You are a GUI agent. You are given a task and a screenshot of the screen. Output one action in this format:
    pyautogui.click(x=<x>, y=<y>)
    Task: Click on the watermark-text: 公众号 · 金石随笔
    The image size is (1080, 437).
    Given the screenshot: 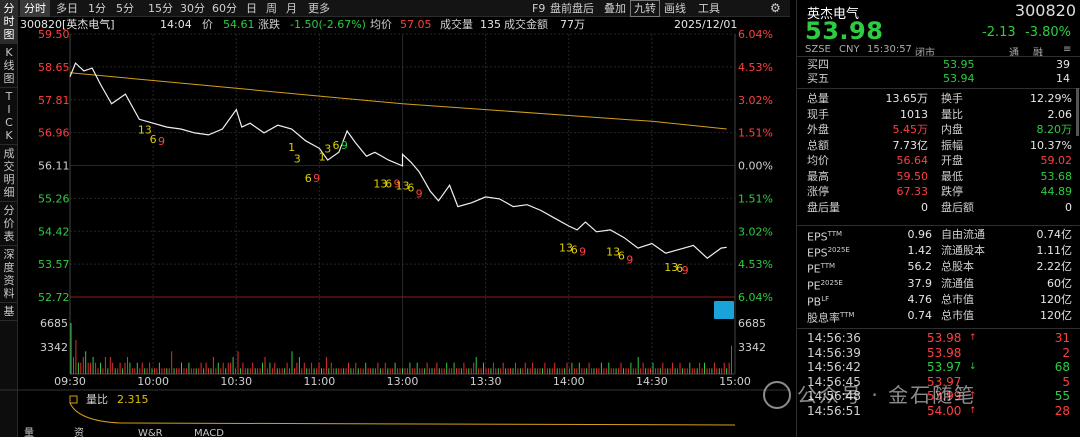 What is the action you would take?
    pyautogui.click(x=887, y=395)
    